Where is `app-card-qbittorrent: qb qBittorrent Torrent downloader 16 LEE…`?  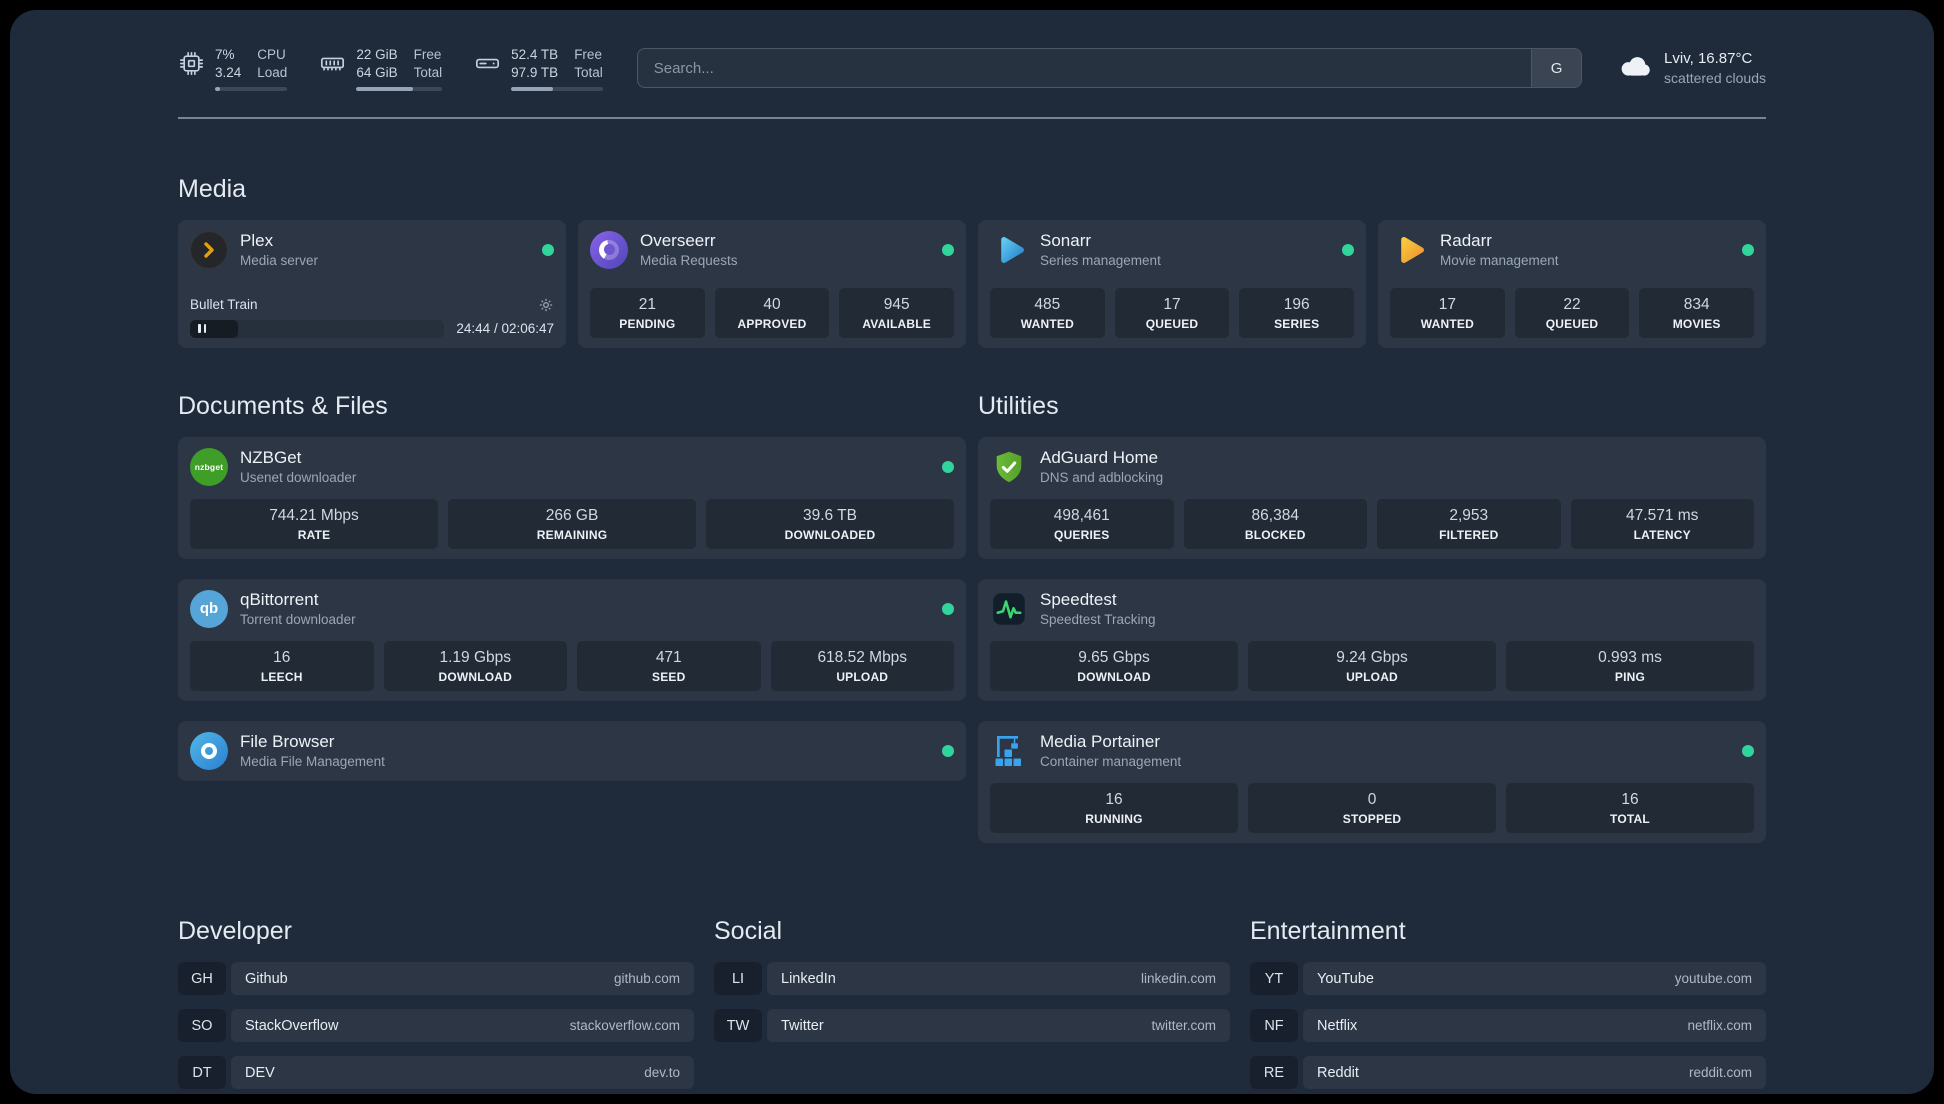 app-card-qbittorrent: qb qBittorrent Torrent downloader 16 LEE… is located at coordinates (572, 639).